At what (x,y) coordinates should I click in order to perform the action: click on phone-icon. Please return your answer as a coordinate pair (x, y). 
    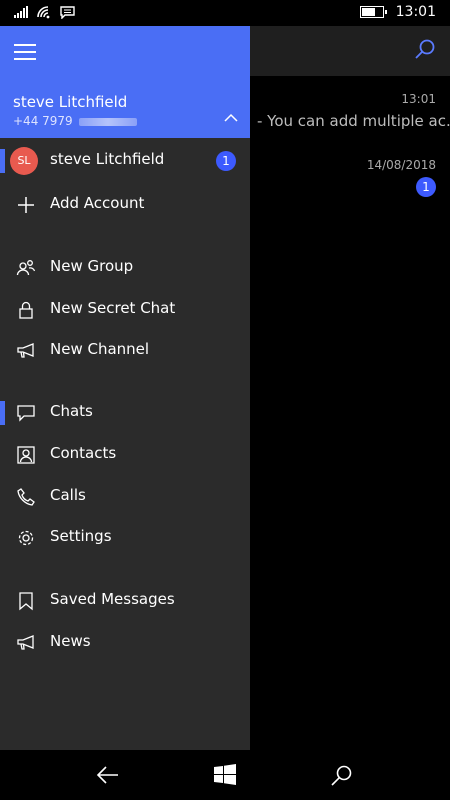
    Looking at the image, I should click on (26, 497).